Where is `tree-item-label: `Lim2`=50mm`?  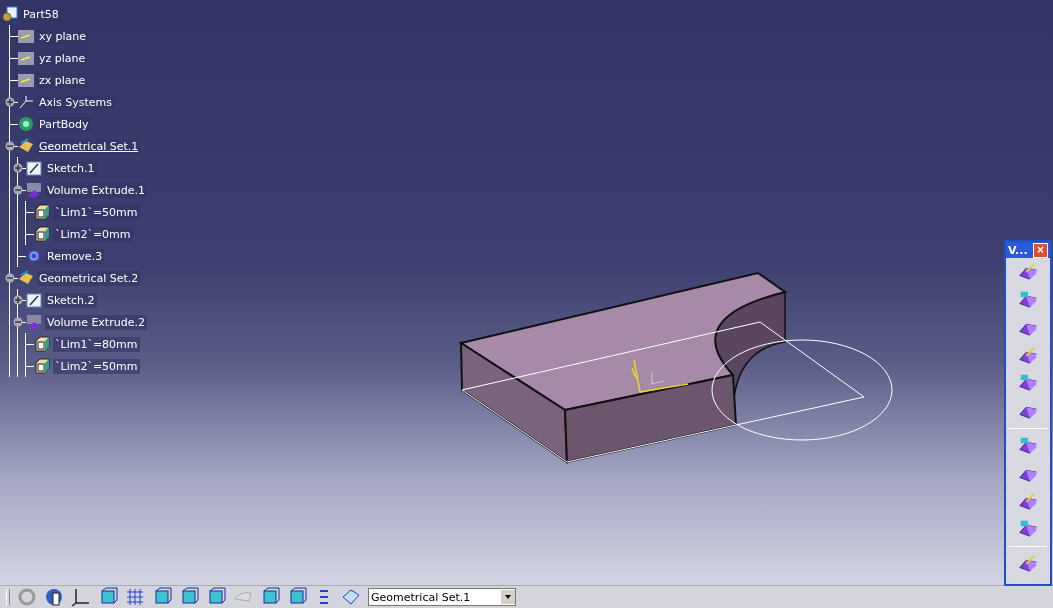 tree-item-label: `Lim2`=50mm is located at coordinates (96, 366).